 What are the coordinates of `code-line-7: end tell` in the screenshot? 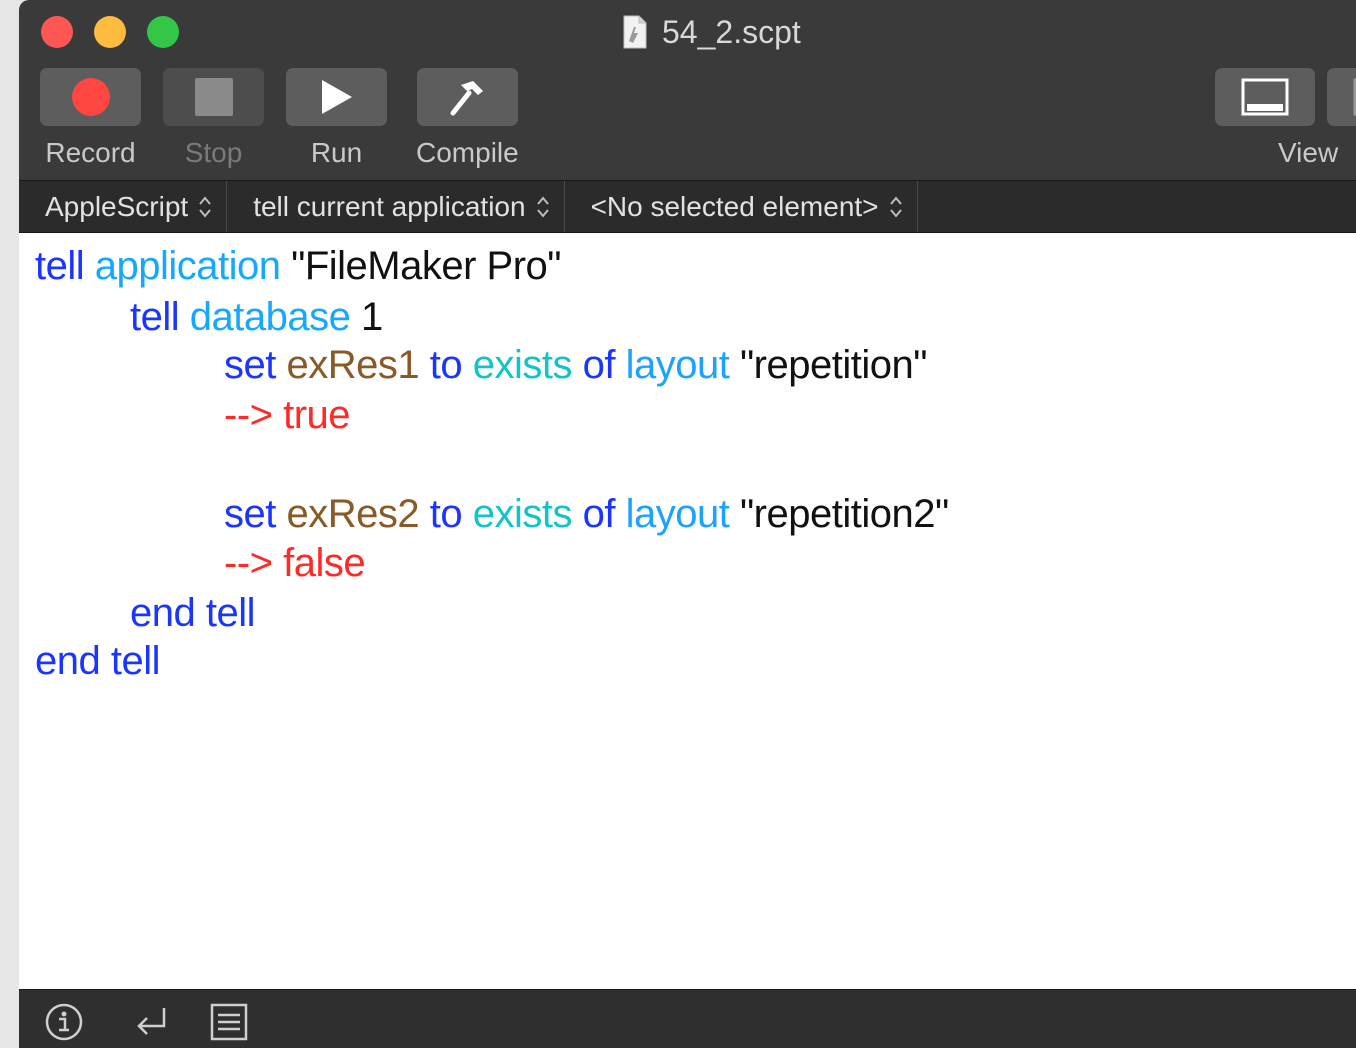 It's located at (192, 613).